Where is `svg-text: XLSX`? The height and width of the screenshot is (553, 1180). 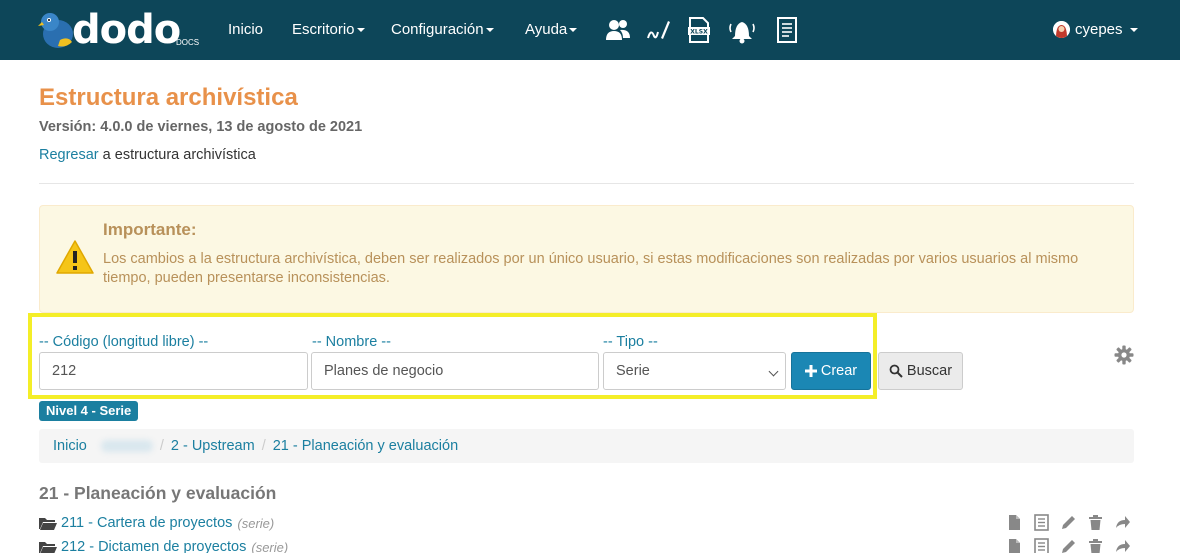 svg-text: XLSX is located at coordinates (699, 32).